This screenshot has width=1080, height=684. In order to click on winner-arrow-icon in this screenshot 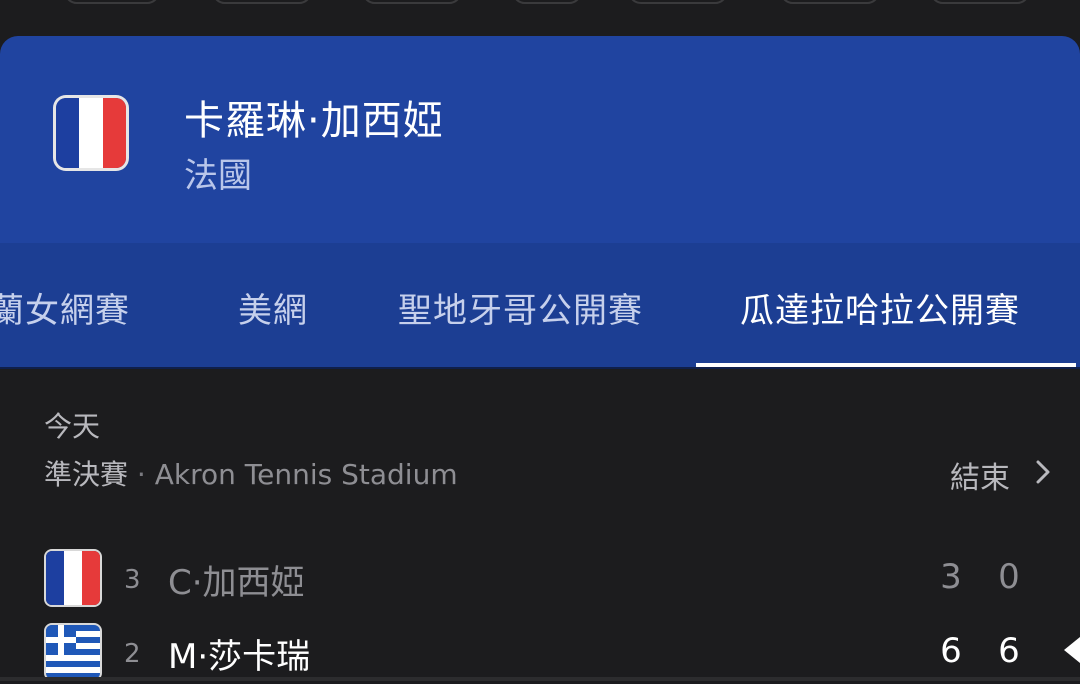, I will do `click(1072, 650)`.